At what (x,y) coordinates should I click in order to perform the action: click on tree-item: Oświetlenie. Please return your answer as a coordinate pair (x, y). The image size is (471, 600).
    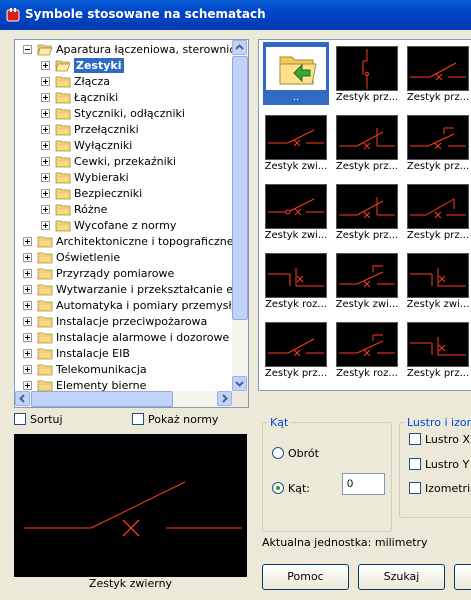
    Looking at the image, I should click on (123, 258).